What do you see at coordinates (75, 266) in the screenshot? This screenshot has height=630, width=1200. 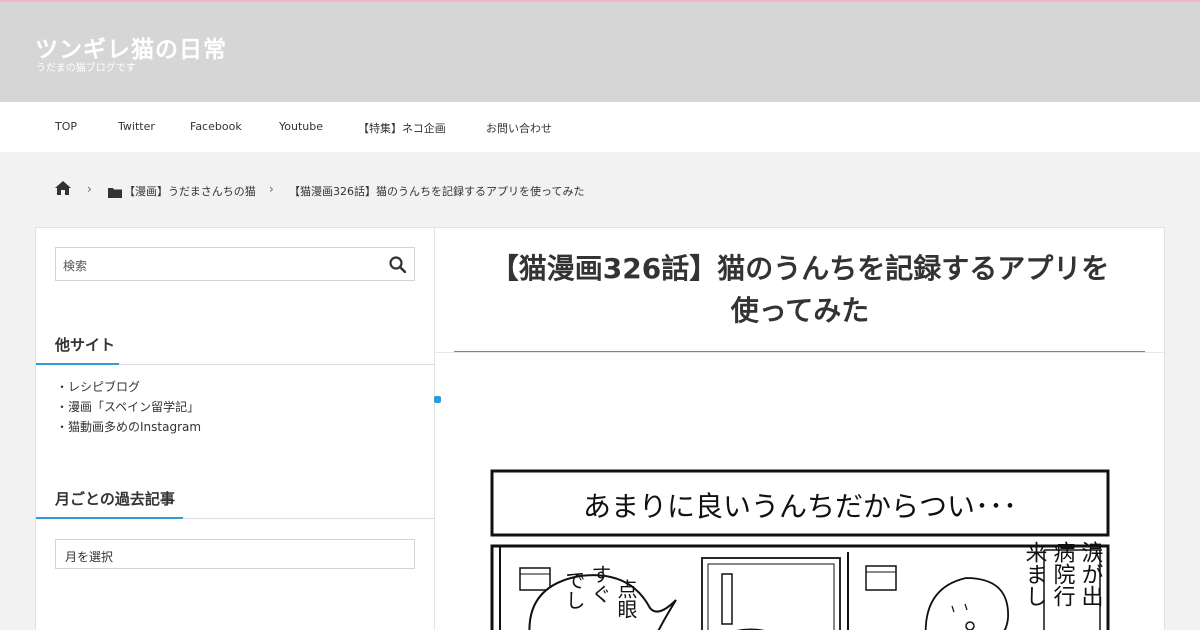 I see `search-placeholder: 検索` at bounding box center [75, 266].